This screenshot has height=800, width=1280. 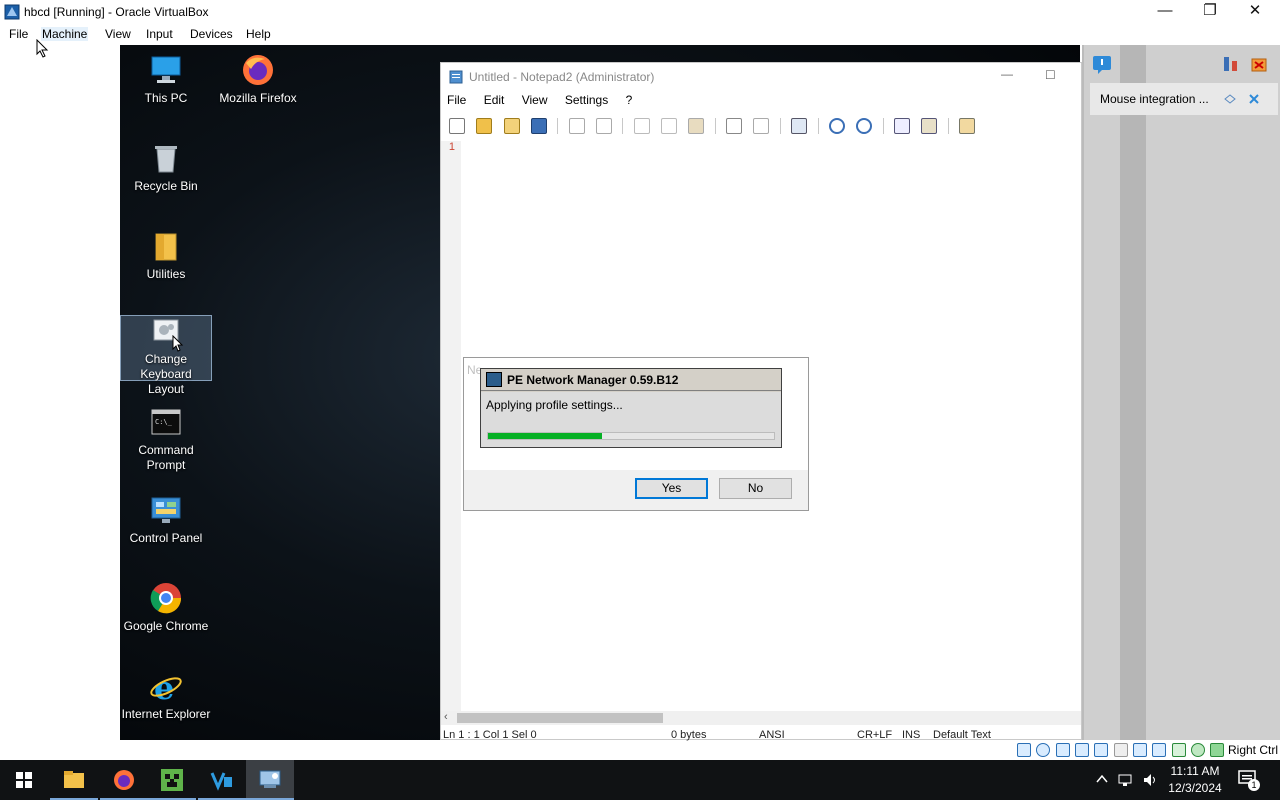 What do you see at coordinates (166, 695) in the screenshot?
I see `desktop-icon-internet-explorer: e Internet Explorer` at bounding box center [166, 695].